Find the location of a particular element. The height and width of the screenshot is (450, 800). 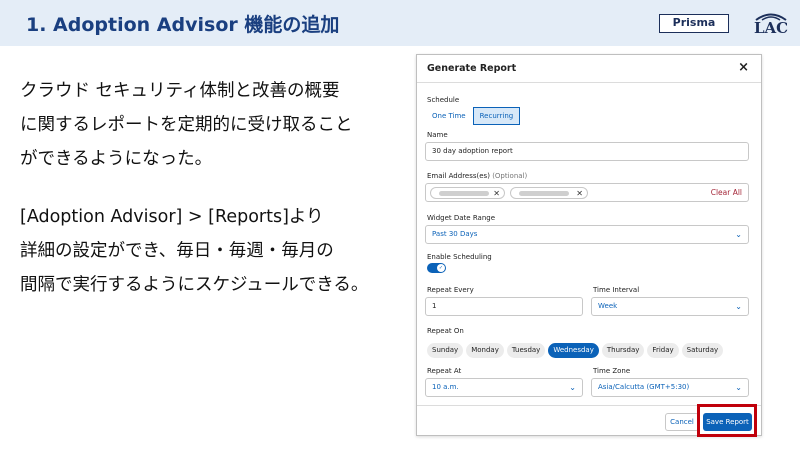

time-zone-value: Asia/Calcutta (GMT+5:30) is located at coordinates (644, 387).